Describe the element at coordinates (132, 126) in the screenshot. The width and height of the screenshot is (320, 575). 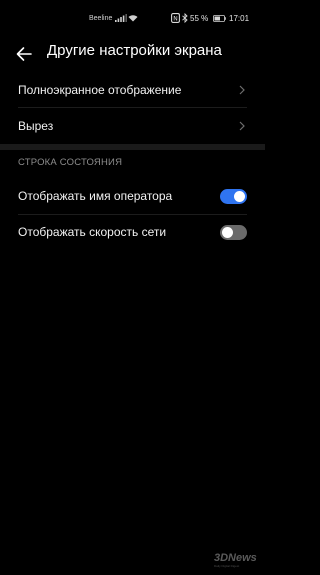
I see `notch-item: Вырез` at that location.